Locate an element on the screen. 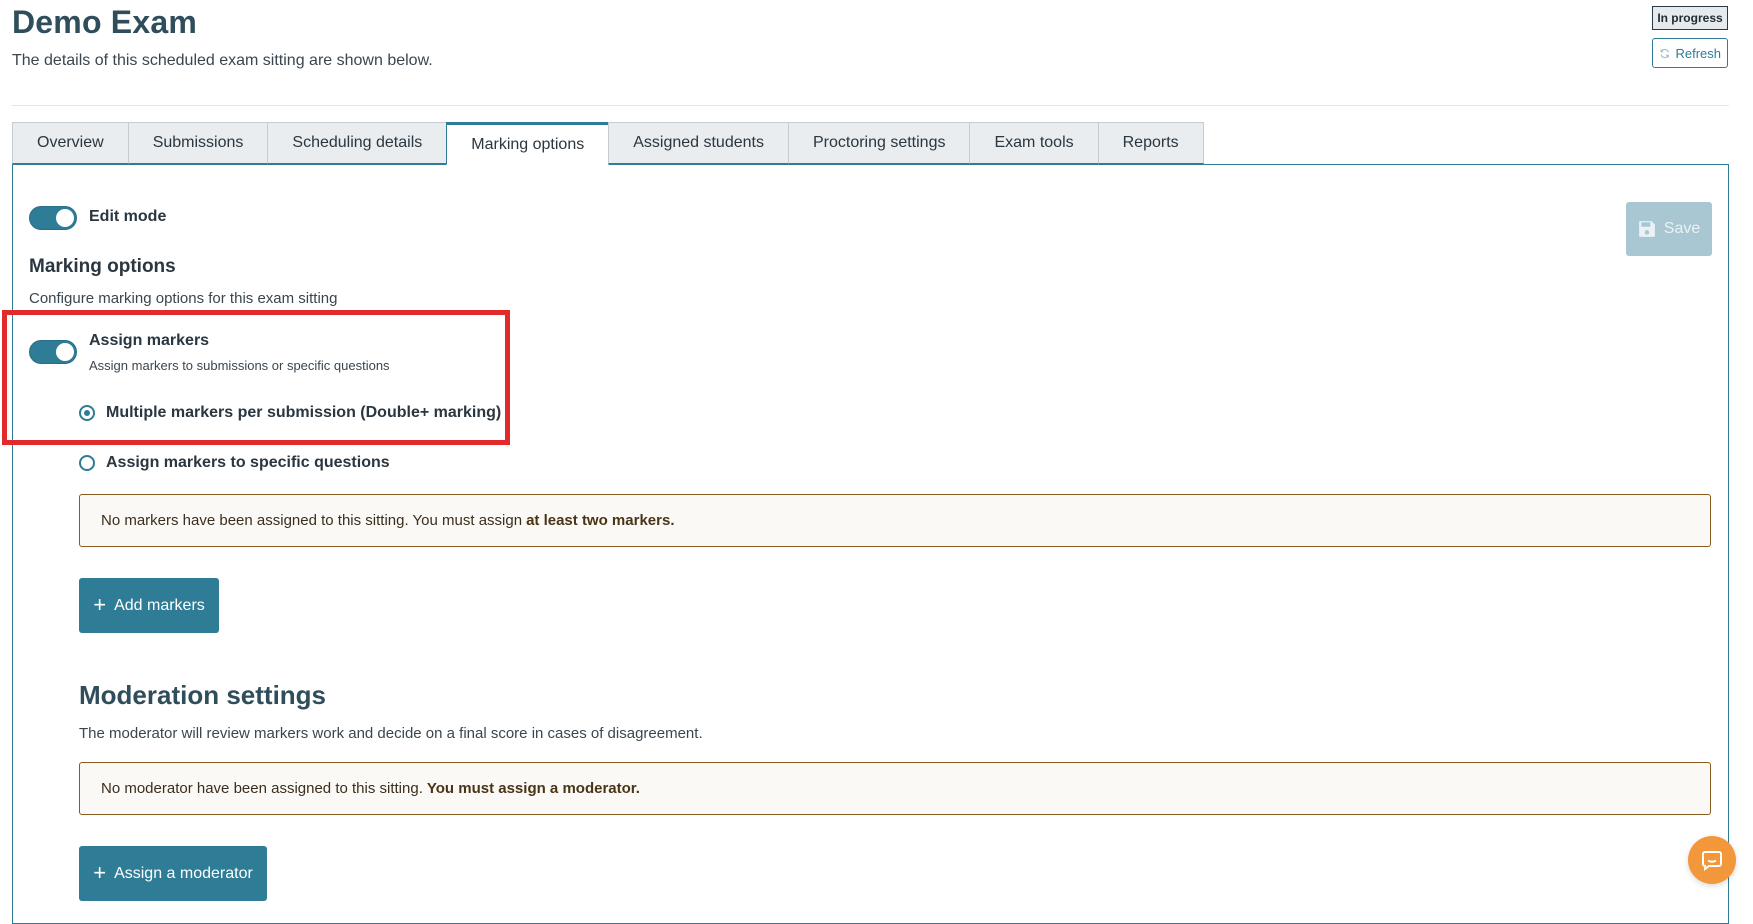 This screenshot has width=1753, height=924. tab-reports: Reports is located at coordinates (1150, 143).